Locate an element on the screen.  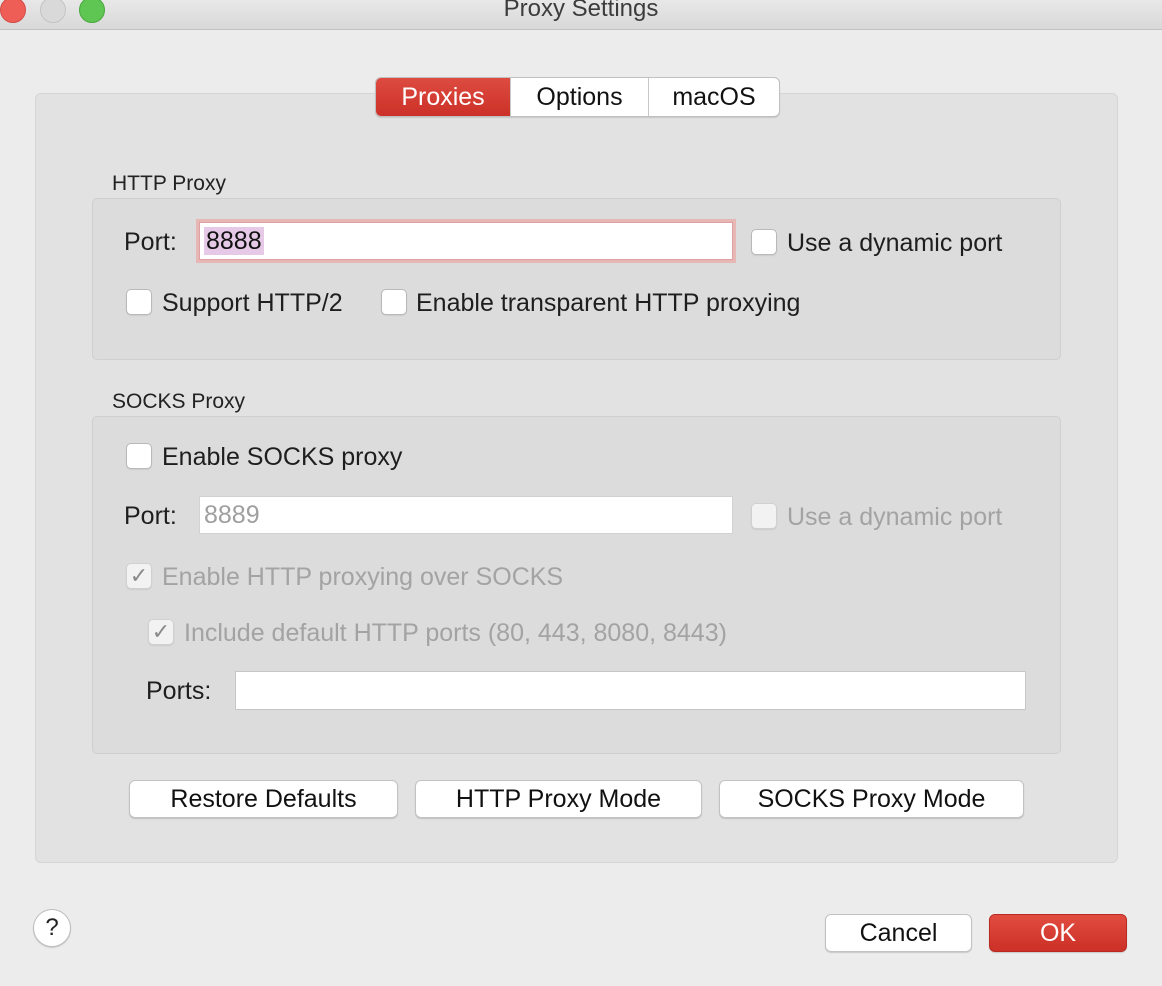
ok-button: OK is located at coordinates (1058, 933).